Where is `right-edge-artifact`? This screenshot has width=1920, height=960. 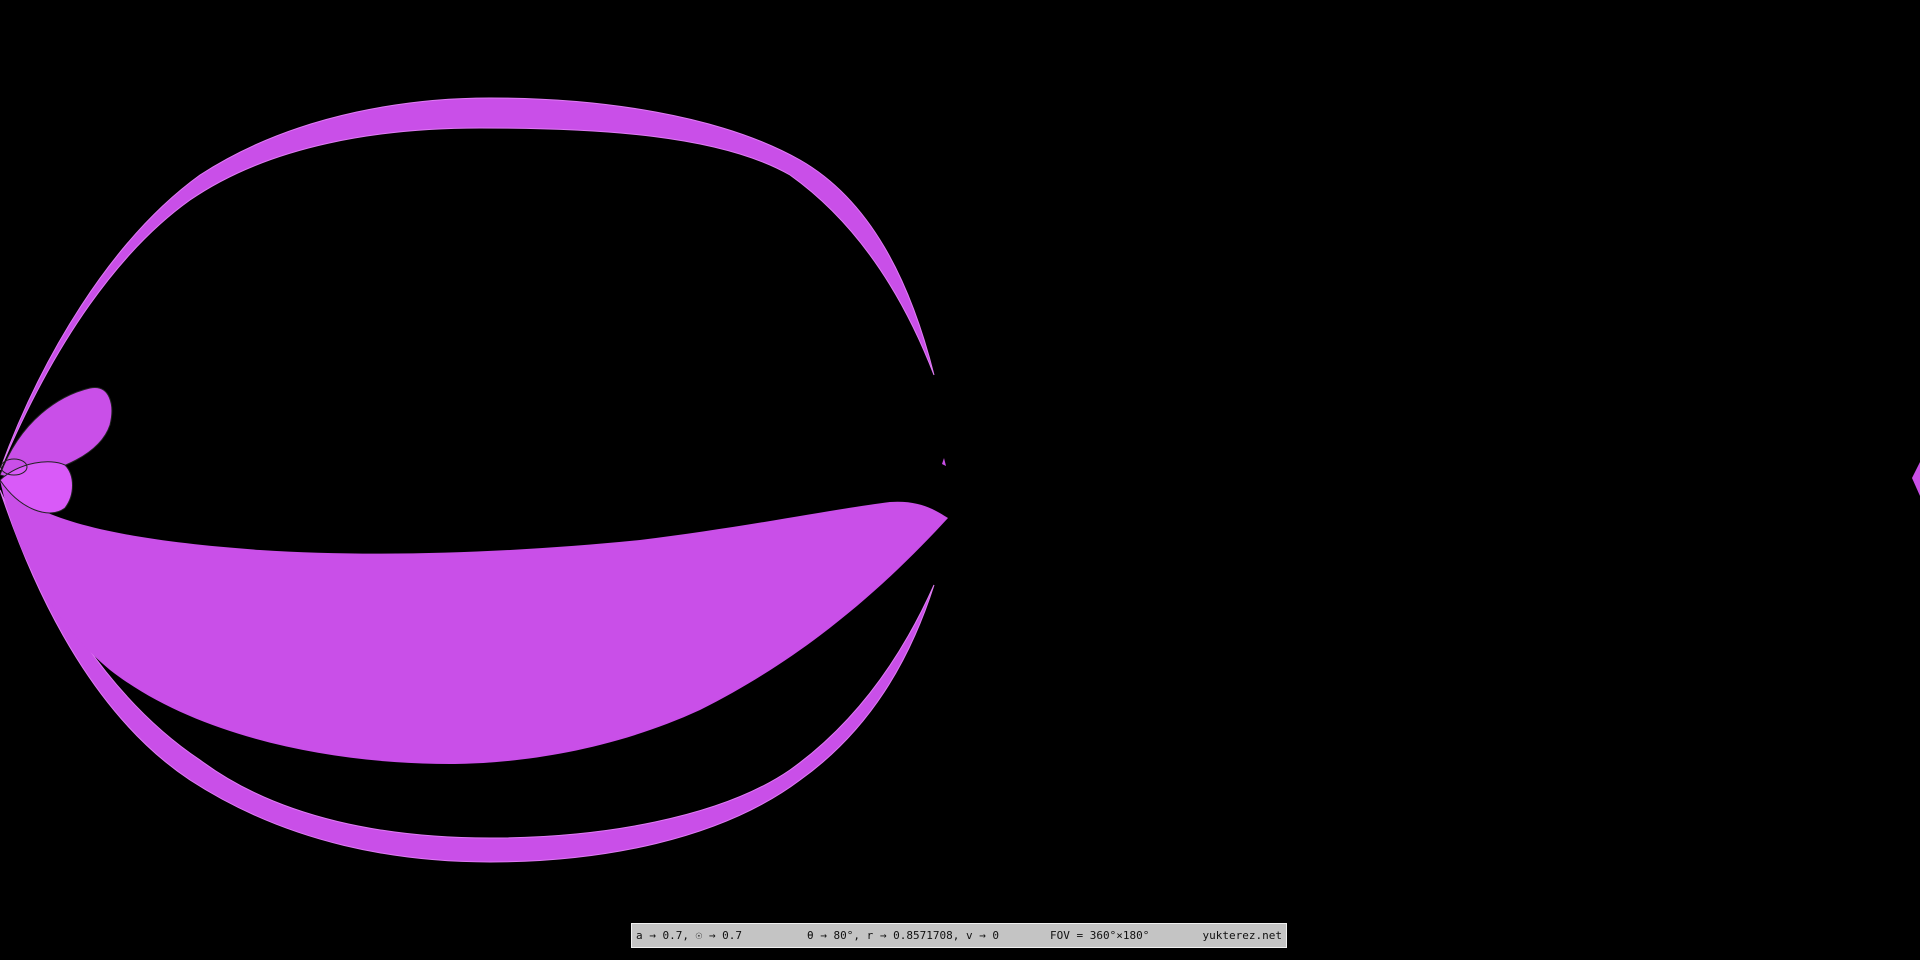
right-edge-artifact is located at coordinates (1916, 479).